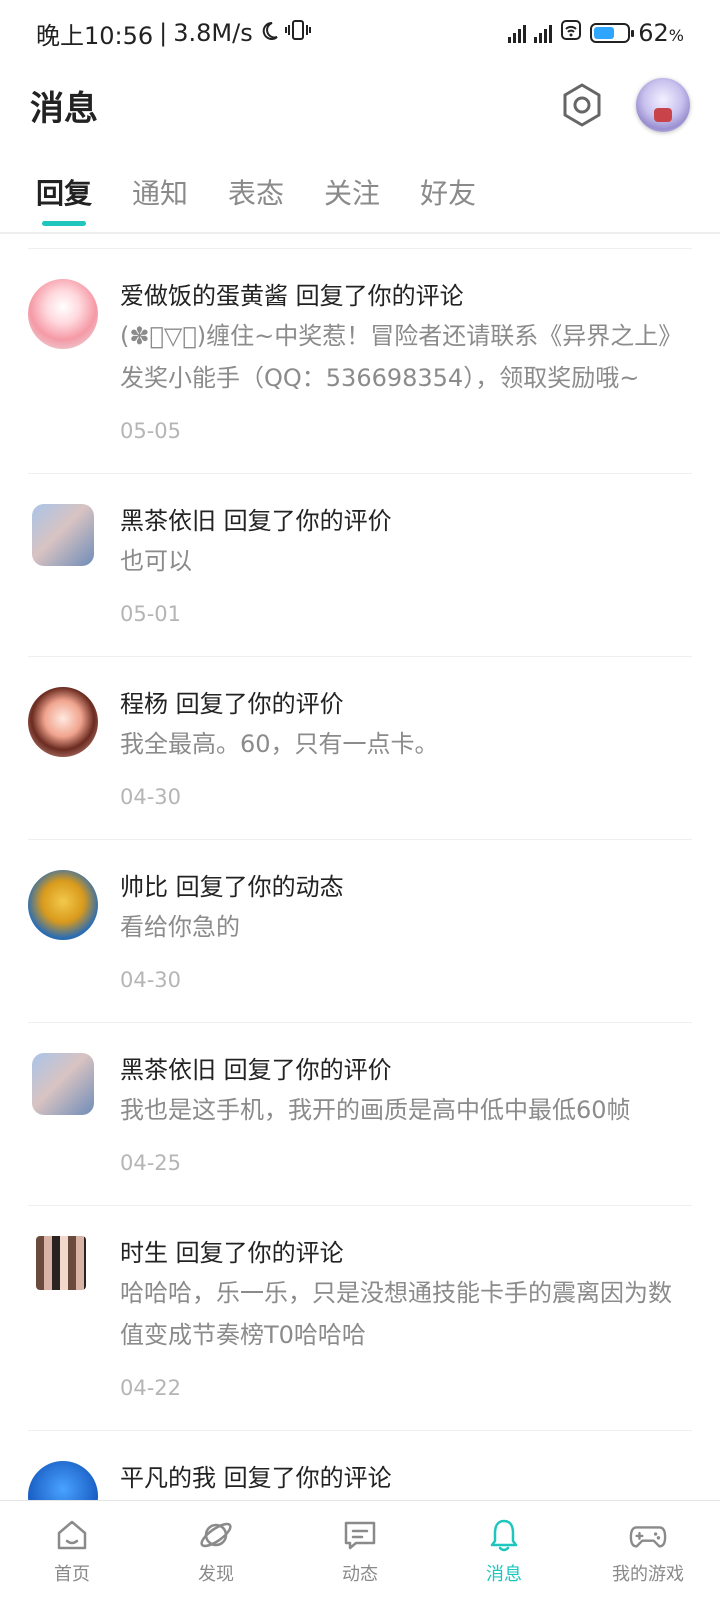  I want to click on nav-label: 我的游戏, so click(648, 1574).